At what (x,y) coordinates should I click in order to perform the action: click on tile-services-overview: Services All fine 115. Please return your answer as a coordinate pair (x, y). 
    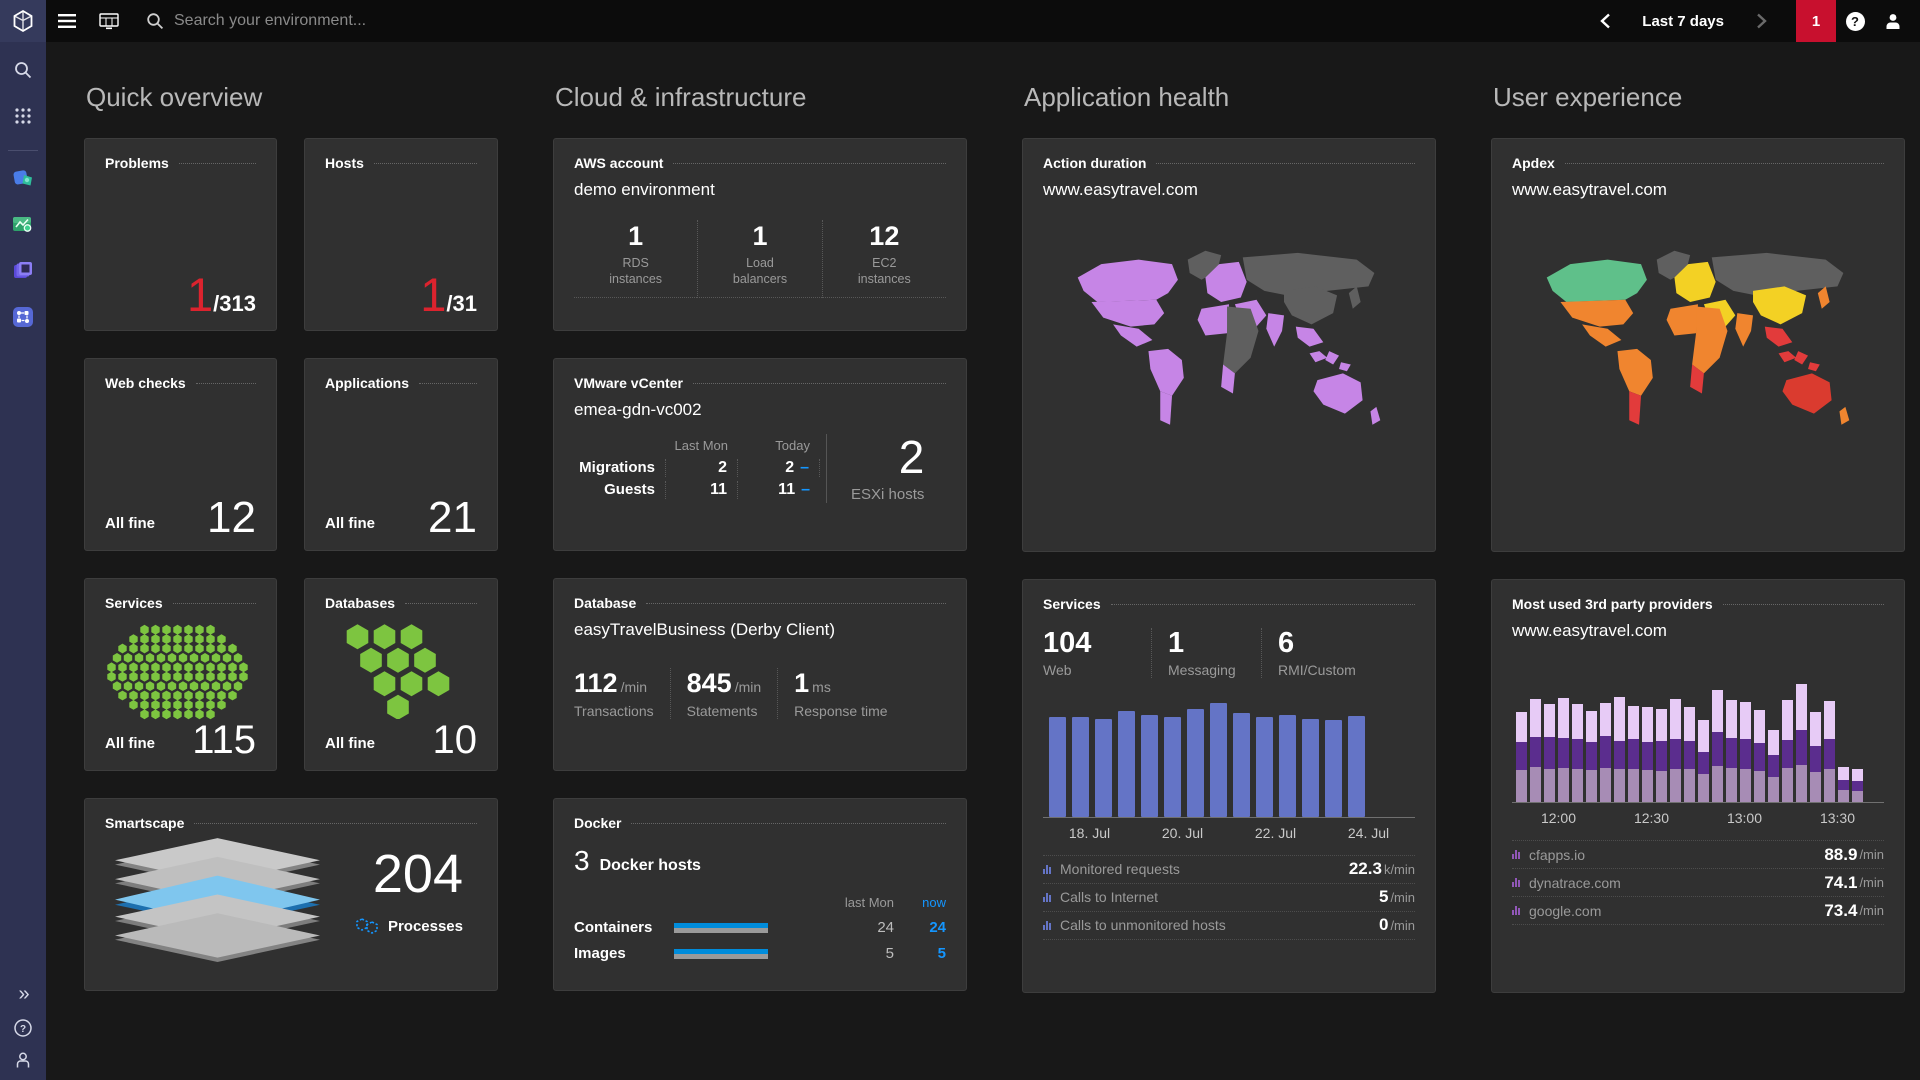
    Looking at the image, I should click on (180, 674).